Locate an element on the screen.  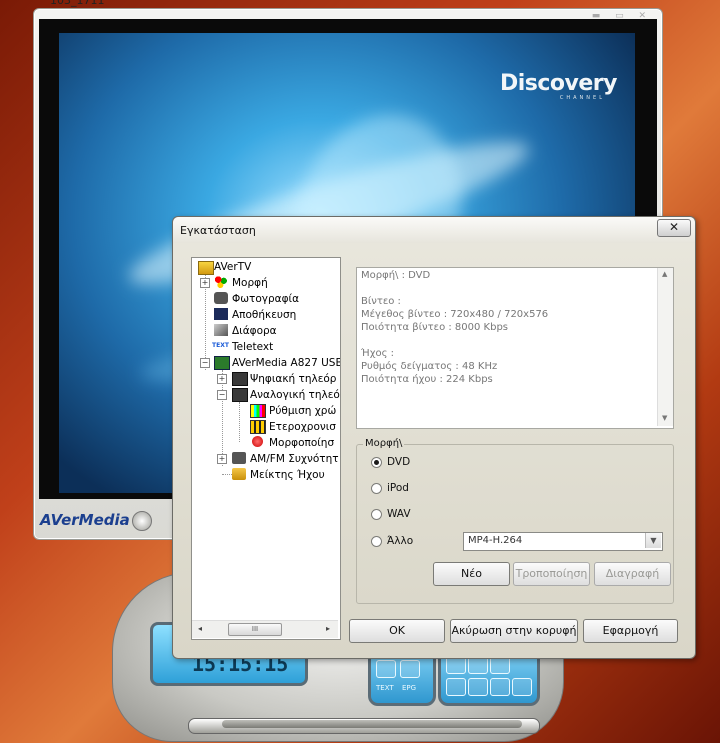
tree-item-audio-mixer: Μείκτης Ήχου is located at coordinates (287, 475).